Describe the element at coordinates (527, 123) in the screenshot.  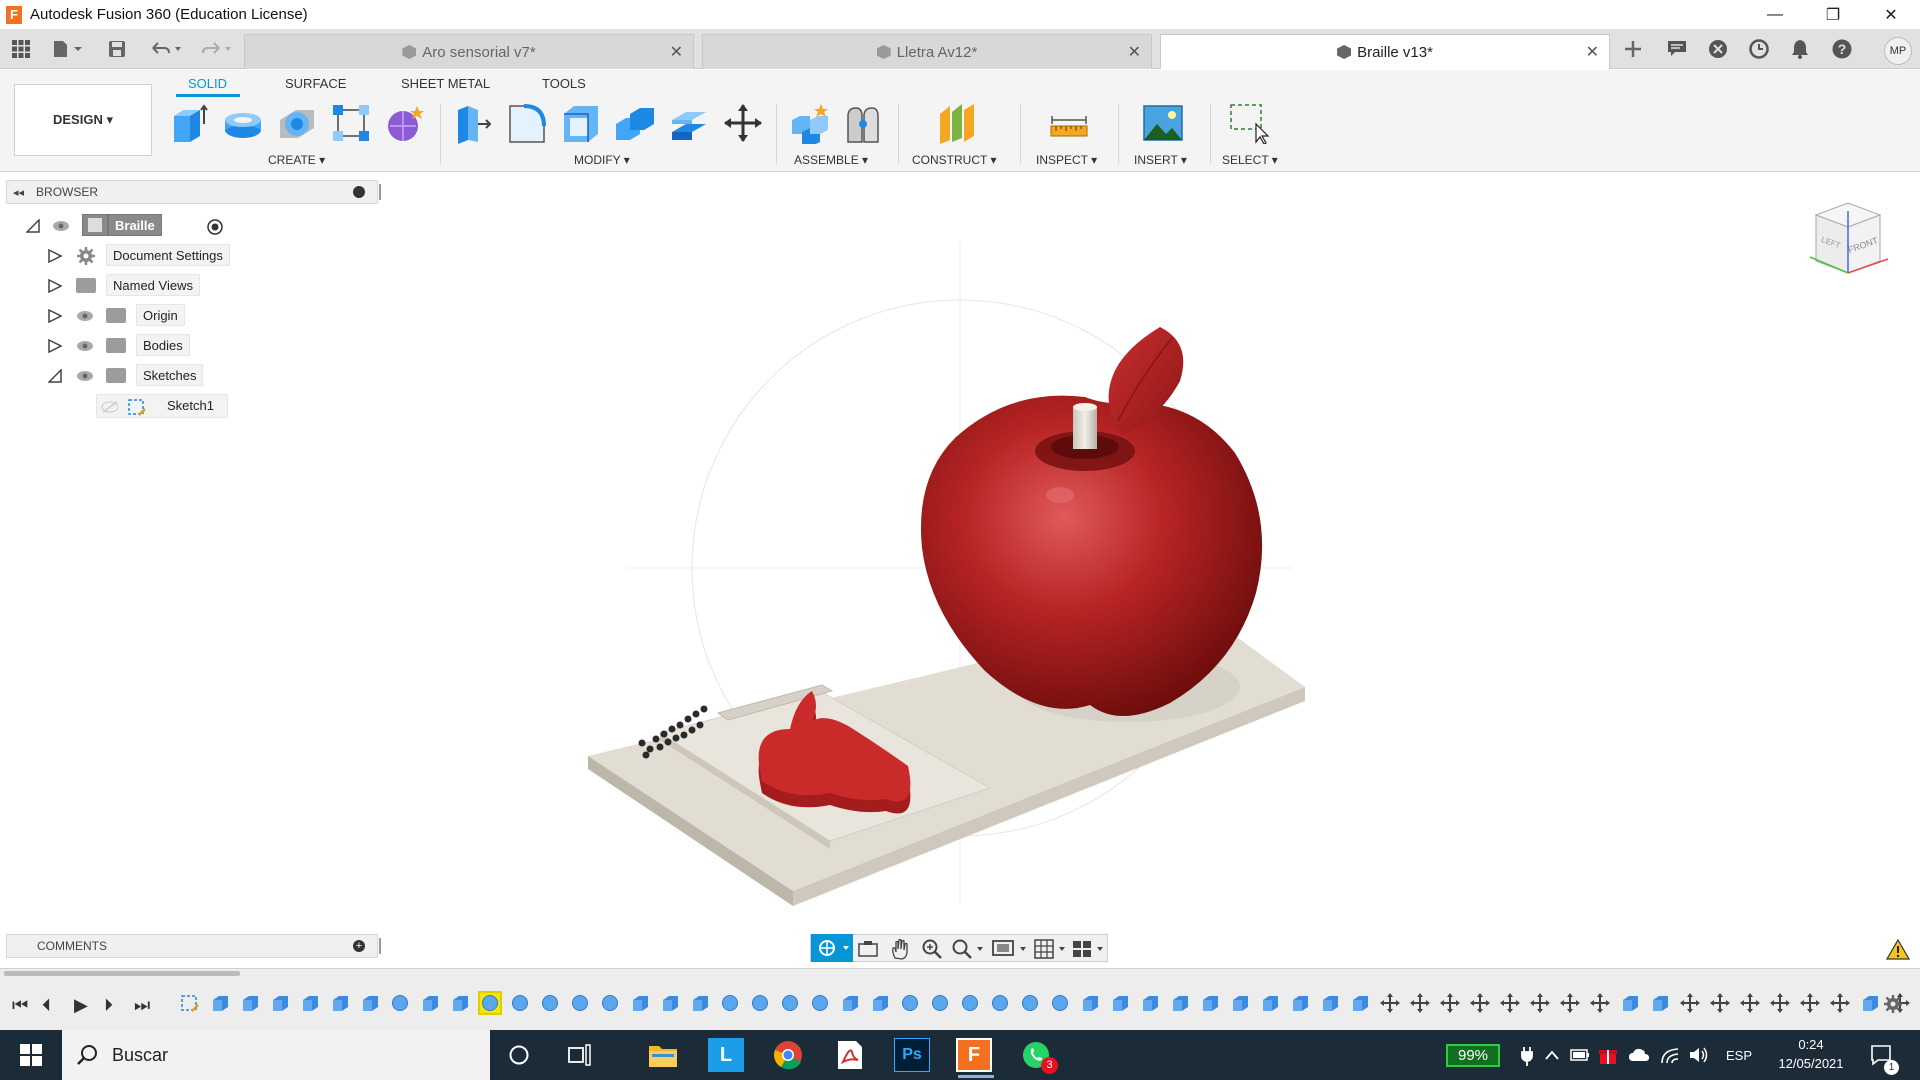
I see `fillet-icon` at that location.